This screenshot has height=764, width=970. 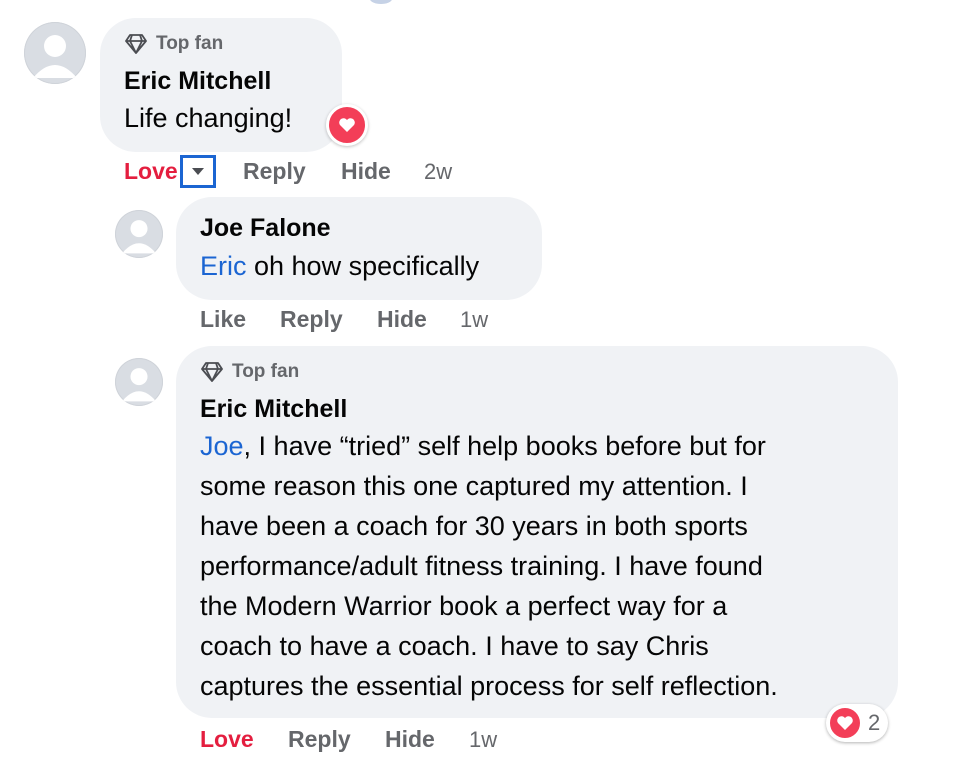 I want to click on comment-text: Eric oh how specifically, so click(x=339, y=266).